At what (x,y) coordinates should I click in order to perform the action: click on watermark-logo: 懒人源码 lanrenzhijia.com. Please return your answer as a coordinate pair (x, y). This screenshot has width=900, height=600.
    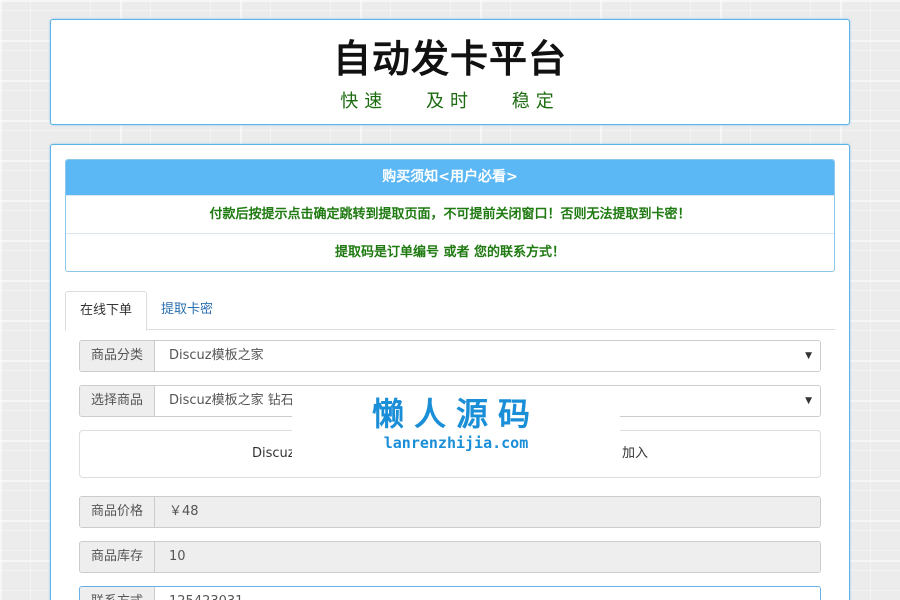
    Looking at the image, I should click on (456, 426).